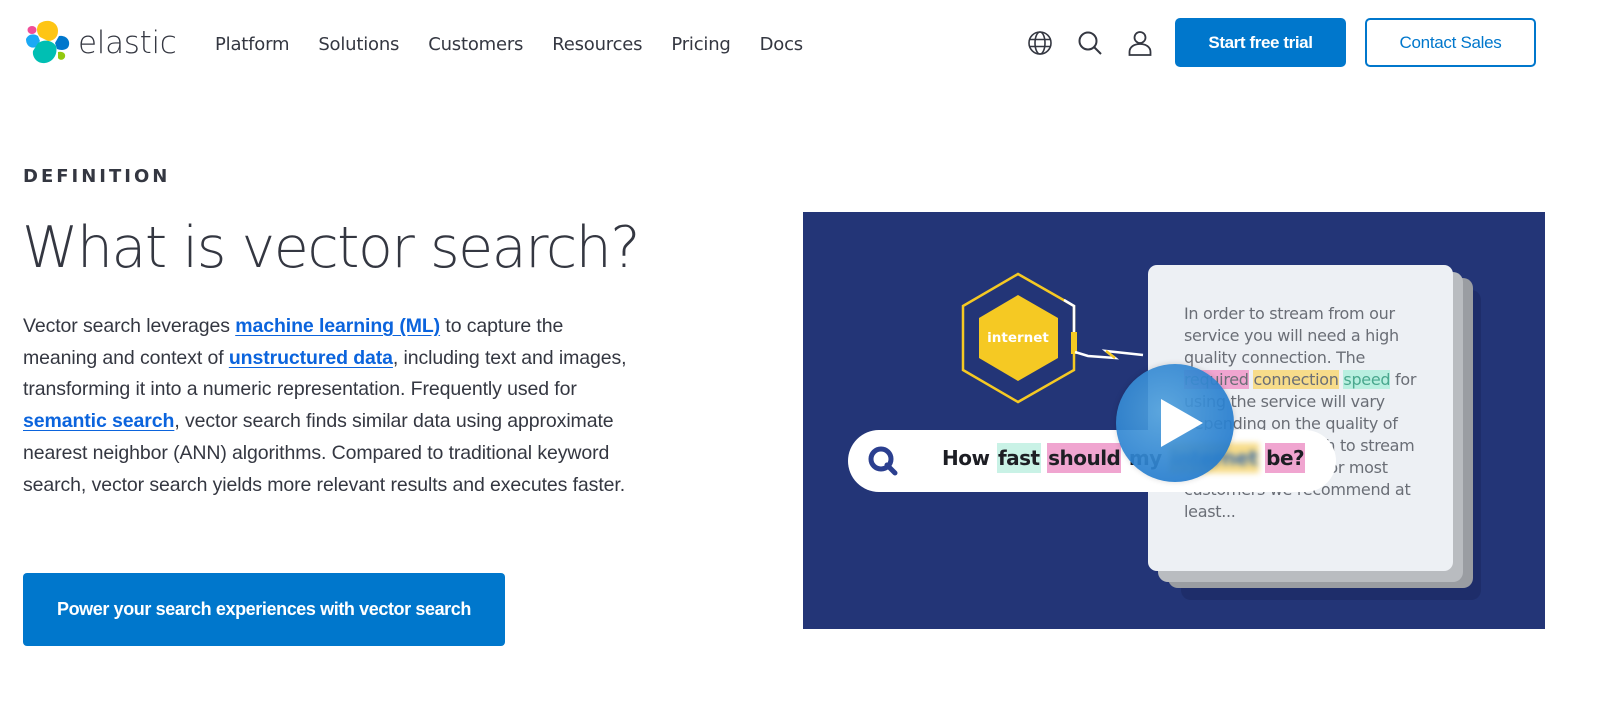  Describe the element at coordinates (48, 42) in the screenshot. I see `elastic-logo-icon` at that location.